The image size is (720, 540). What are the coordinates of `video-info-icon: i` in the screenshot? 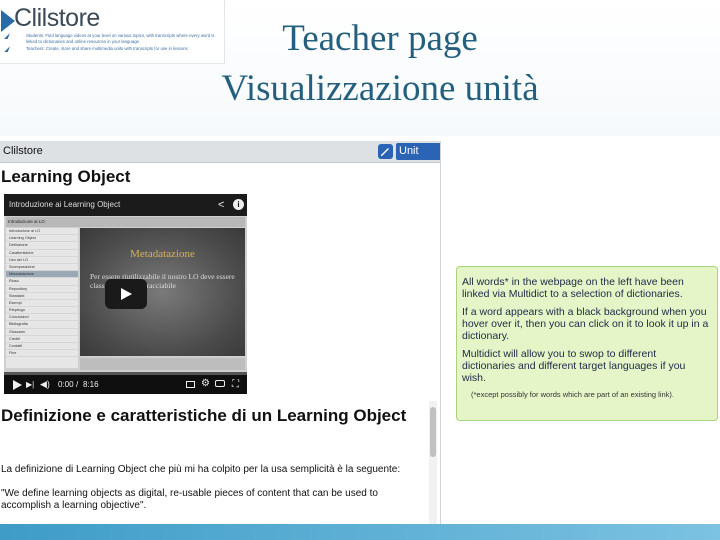 It's located at (238, 204).